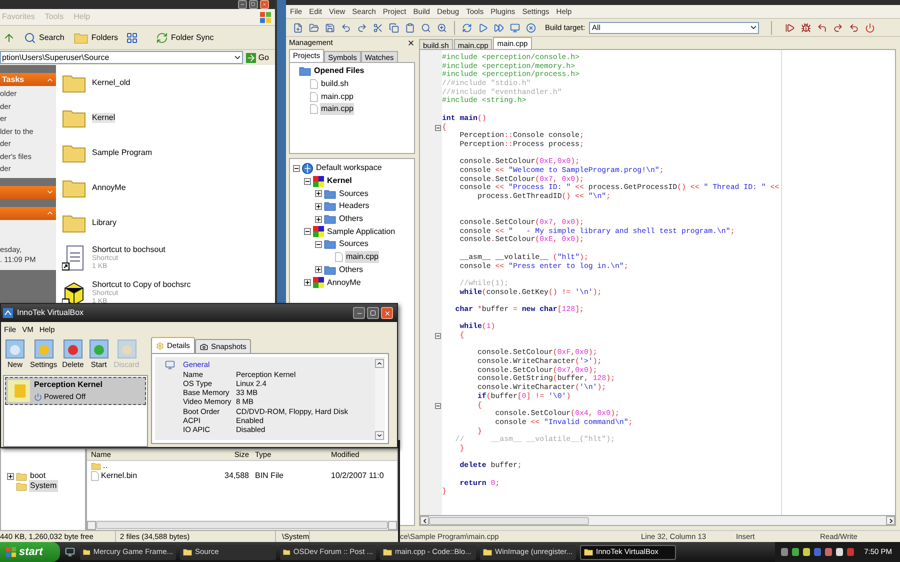  What do you see at coordinates (51, 313) in the screenshot?
I see `window-title: InnoTek VirtualBox` at bounding box center [51, 313].